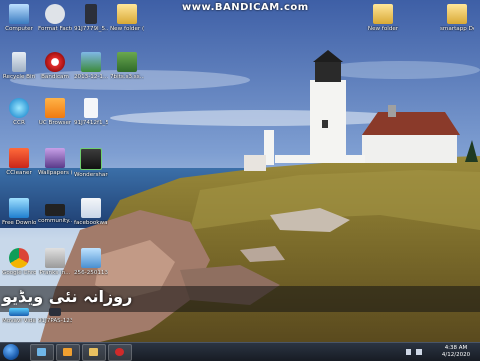  I want to click on ccleaner-icon, so click(19, 158).